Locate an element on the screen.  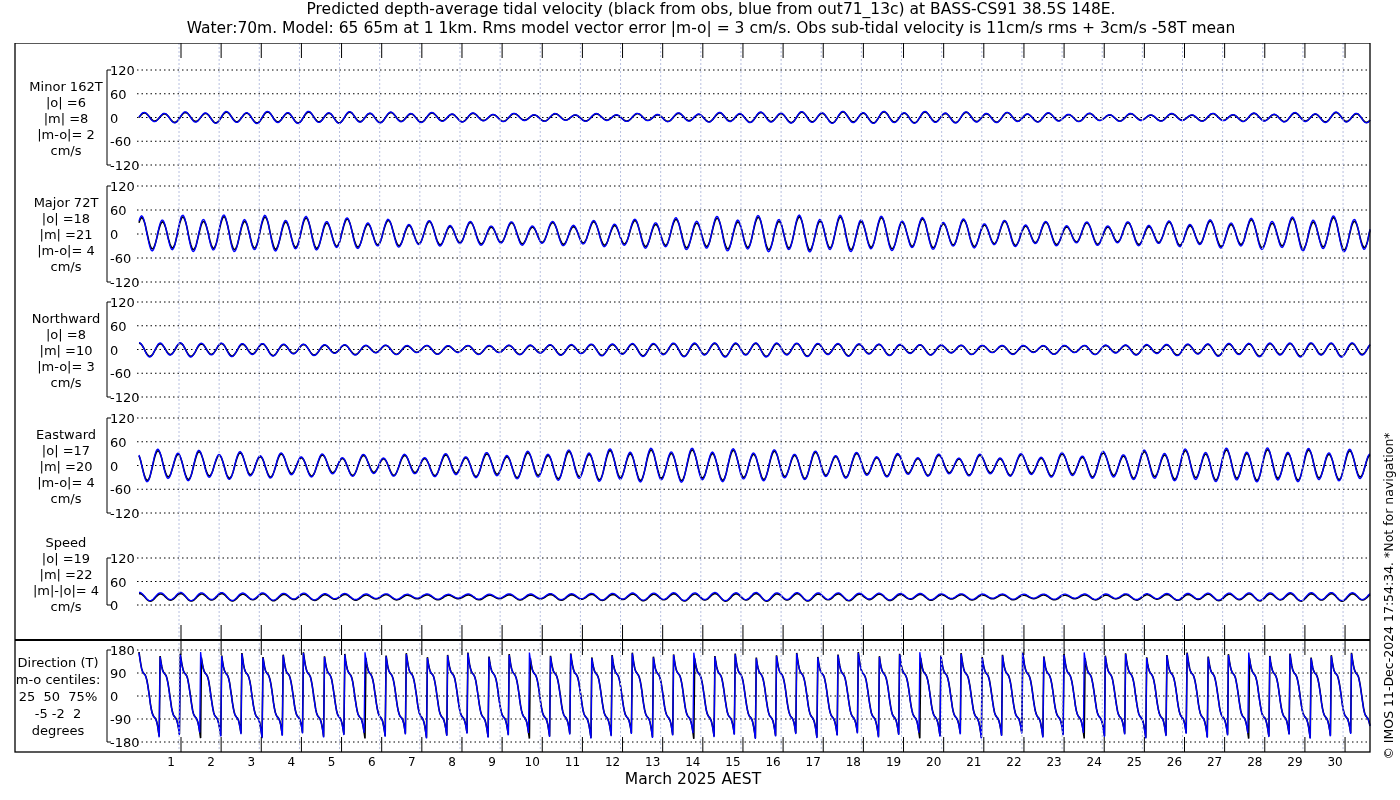
tick-label: 20 is located at coordinates (934, 762).